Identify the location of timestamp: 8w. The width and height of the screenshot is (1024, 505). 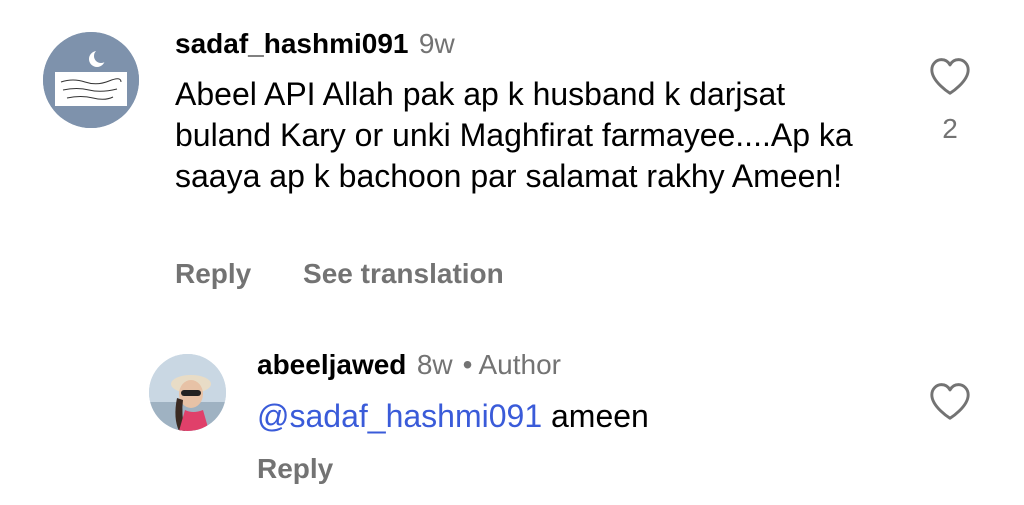
(434, 364).